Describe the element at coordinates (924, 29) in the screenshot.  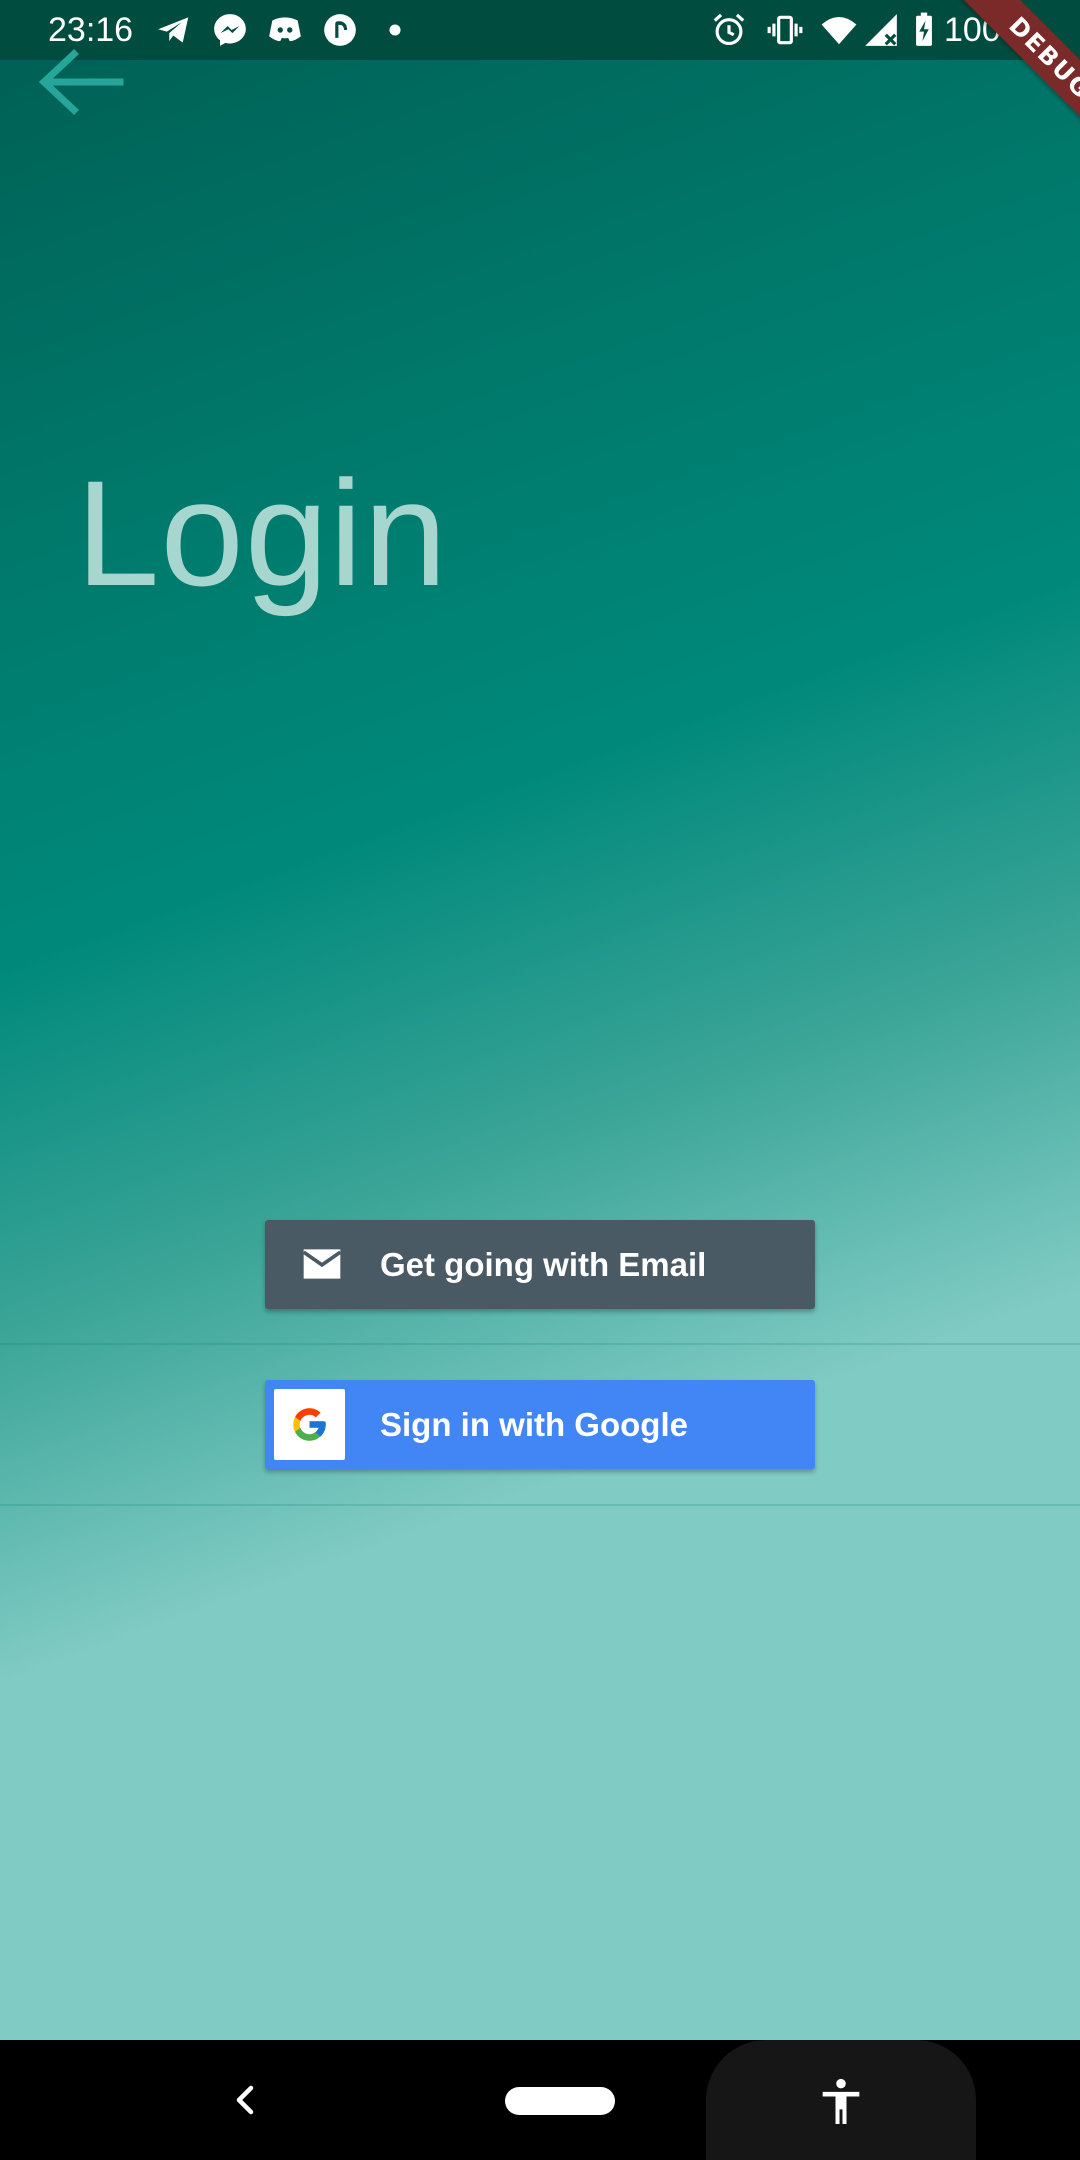
I see `battery-charging-icon` at that location.